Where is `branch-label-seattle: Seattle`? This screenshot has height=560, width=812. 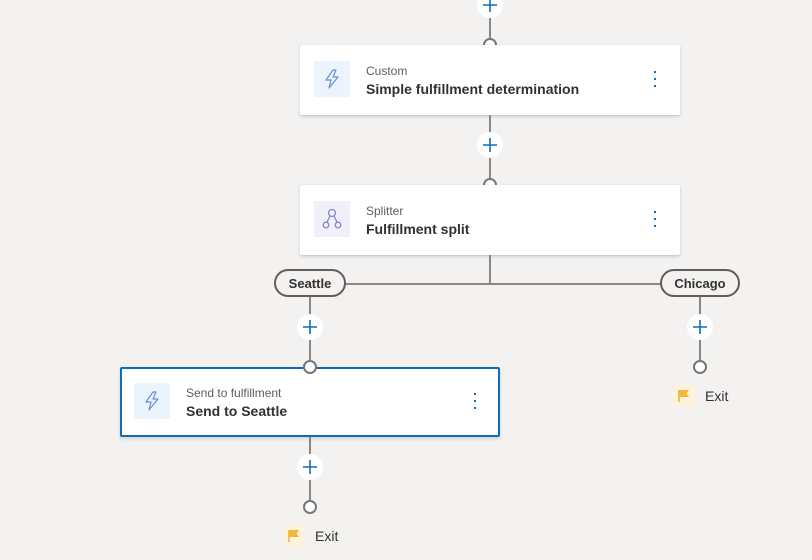 branch-label-seattle: Seattle is located at coordinates (310, 283).